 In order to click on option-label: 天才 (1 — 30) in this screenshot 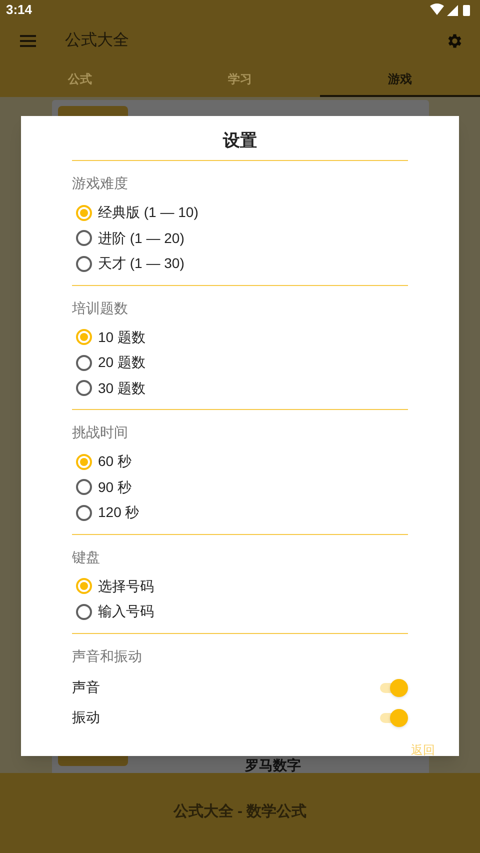, I will do `click(141, 264)`.